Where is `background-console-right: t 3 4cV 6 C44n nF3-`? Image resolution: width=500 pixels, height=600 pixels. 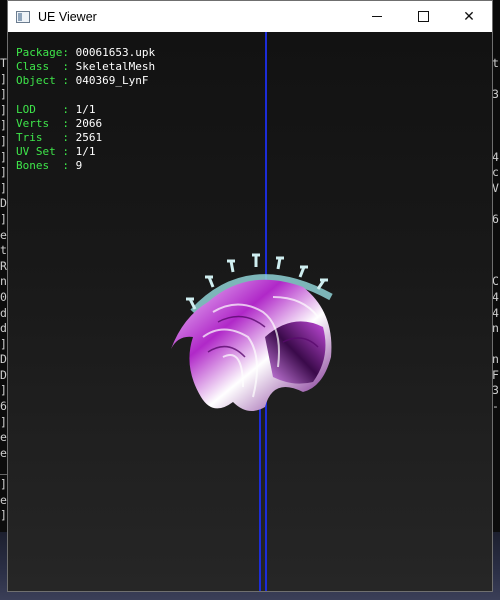 background-console-right: t 3 4cV 6 C44n nF3- is located at coordinates (496, 298).